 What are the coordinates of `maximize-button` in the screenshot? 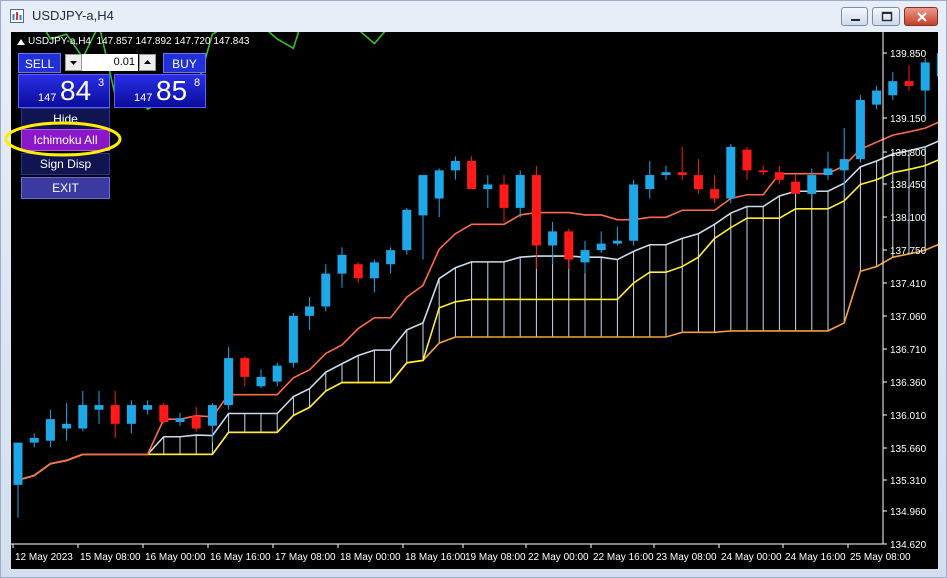 It's located at (886, 16).